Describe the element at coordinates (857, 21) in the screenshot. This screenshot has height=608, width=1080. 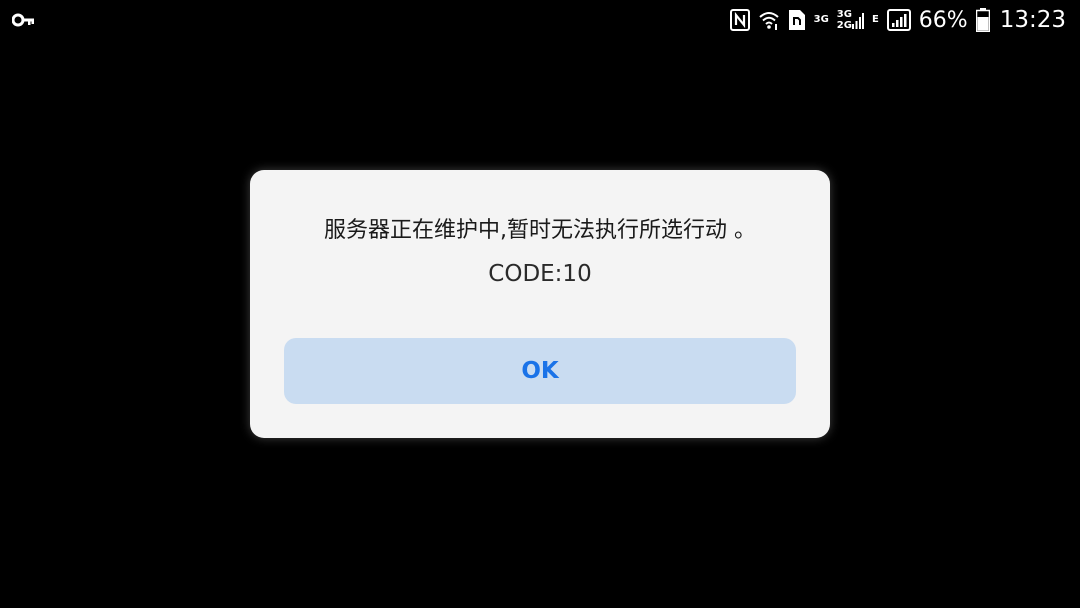
I see `signal-bars-small-icon` at that location.